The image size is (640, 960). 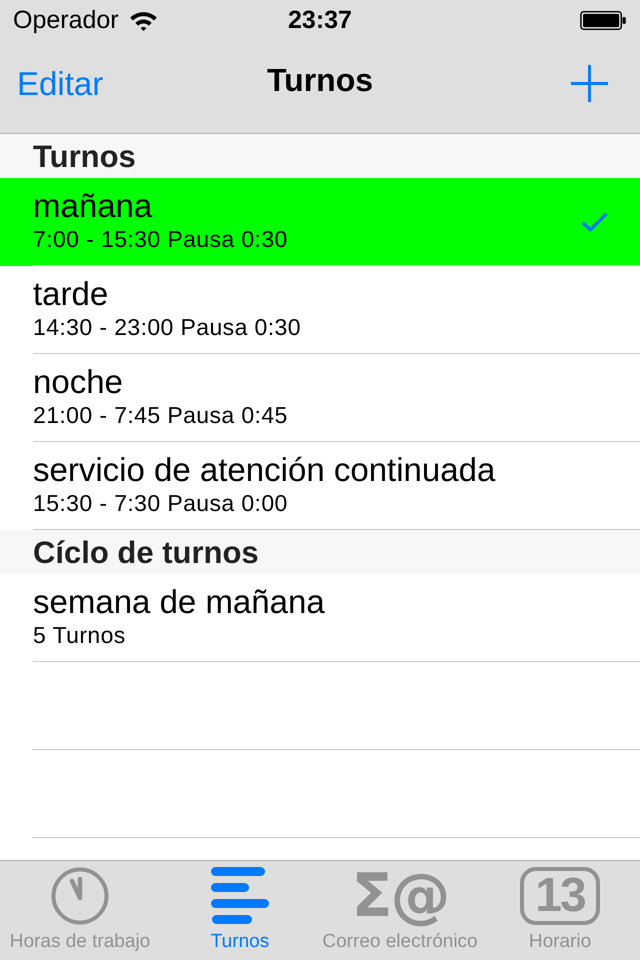 What do you see at coordinates (320, 156) in the screenshot?
I see `section-header: Turnos` at bounding box center [320, 156].